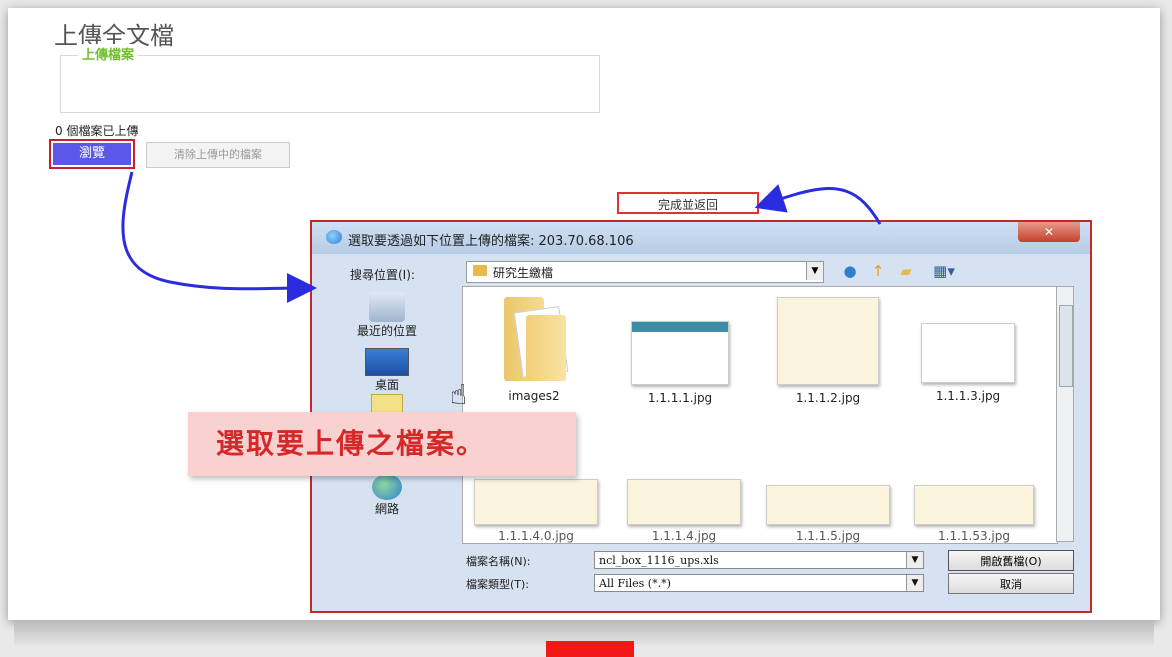  What do you see at coordinates (501, 237) in the screenshot?
I see `annotation-arrows` at bounding box center [501, 237].